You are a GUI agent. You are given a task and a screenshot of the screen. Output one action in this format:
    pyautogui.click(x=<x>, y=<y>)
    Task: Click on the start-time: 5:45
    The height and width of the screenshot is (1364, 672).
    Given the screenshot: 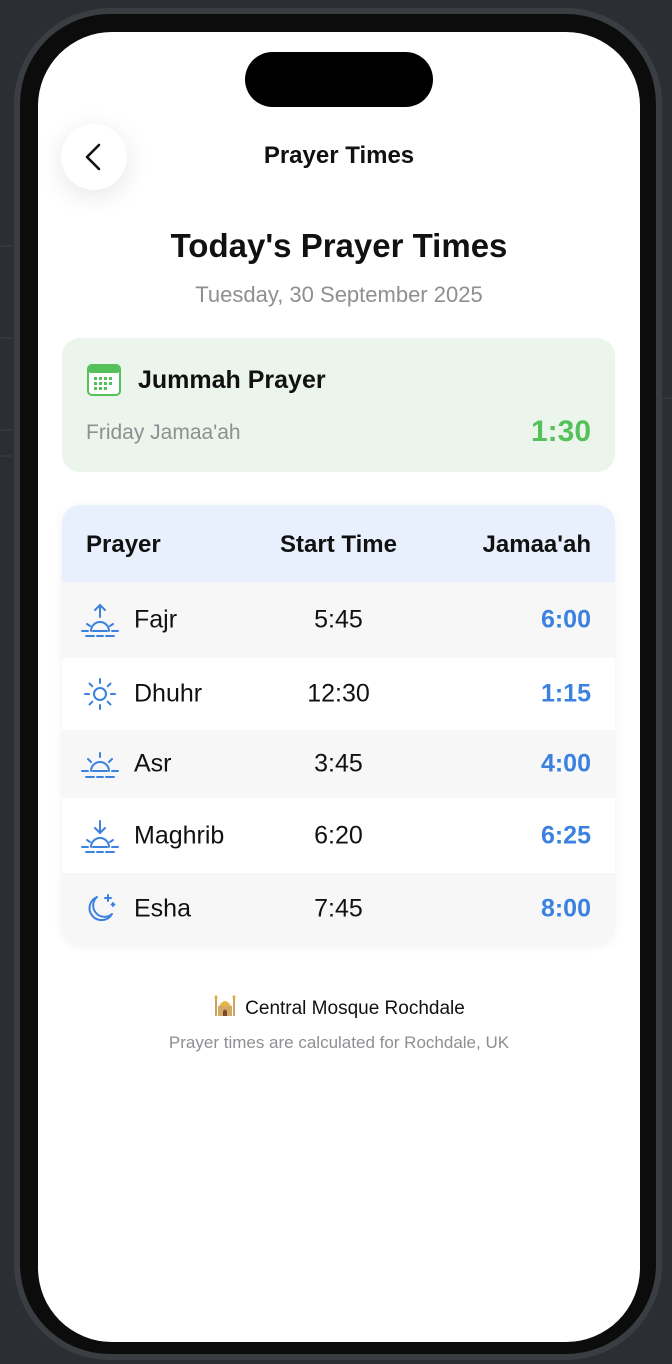 What is the action you would take?
    pyautogui.click(x=338, y=619)
    